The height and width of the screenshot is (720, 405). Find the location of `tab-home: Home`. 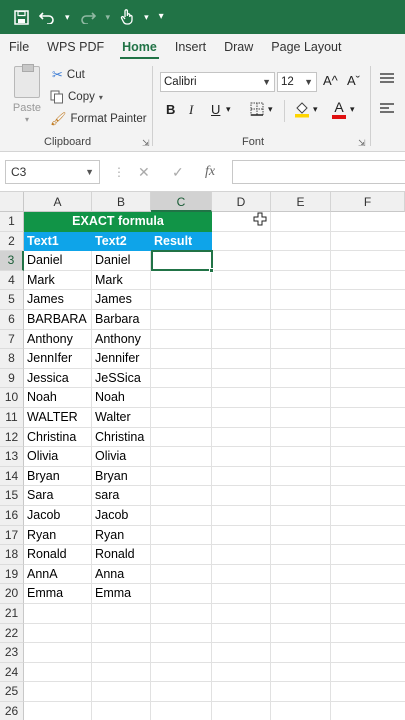

tab-home: Home is located at coordinates (139, 47).